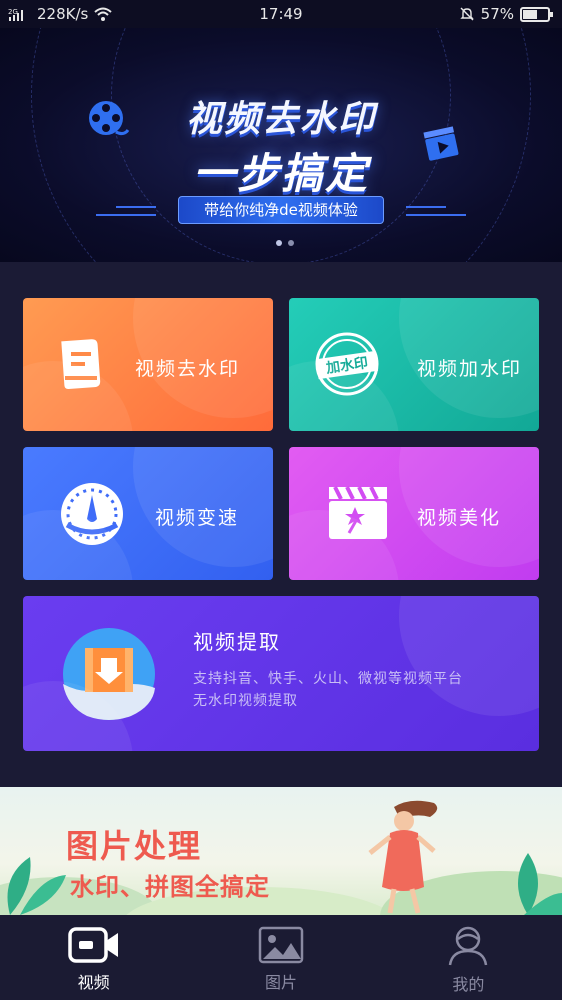 The width and height of the screenshot is (562, 1000). What do you see at coordinates (281, 14) in the screenshot?
I see `status-bar: 2G 228K/s 17:49 57%` at bounding box center [281, 14].